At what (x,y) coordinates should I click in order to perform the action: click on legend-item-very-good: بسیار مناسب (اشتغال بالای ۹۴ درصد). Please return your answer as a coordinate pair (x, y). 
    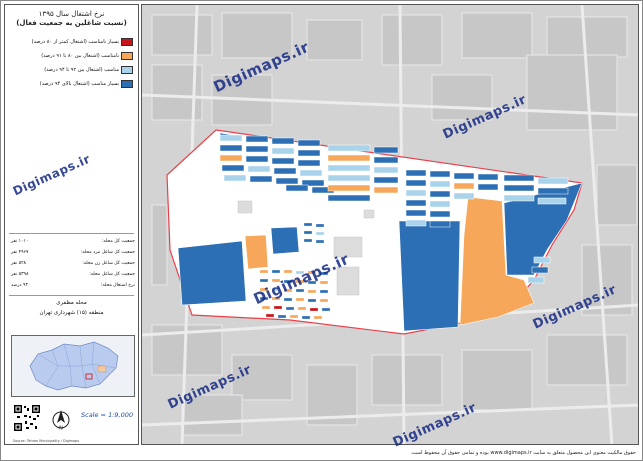
    Looking at the image, I should click on (73, 84).